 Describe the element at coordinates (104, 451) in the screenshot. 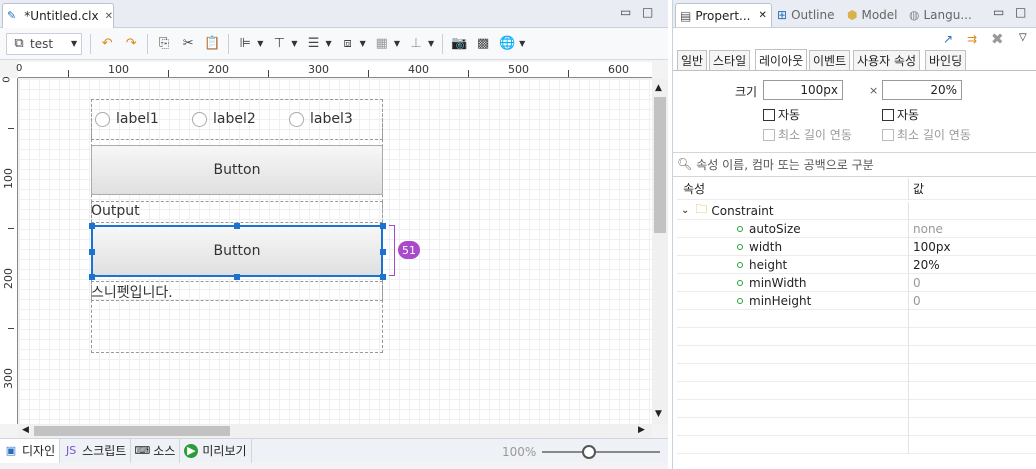

I see `tab-label: 스크립트` at that location.